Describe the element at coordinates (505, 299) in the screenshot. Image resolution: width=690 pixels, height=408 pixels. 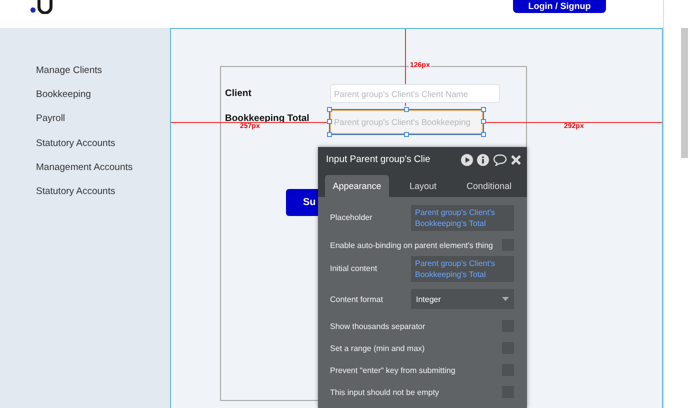
I see `caret-icon` at that location.